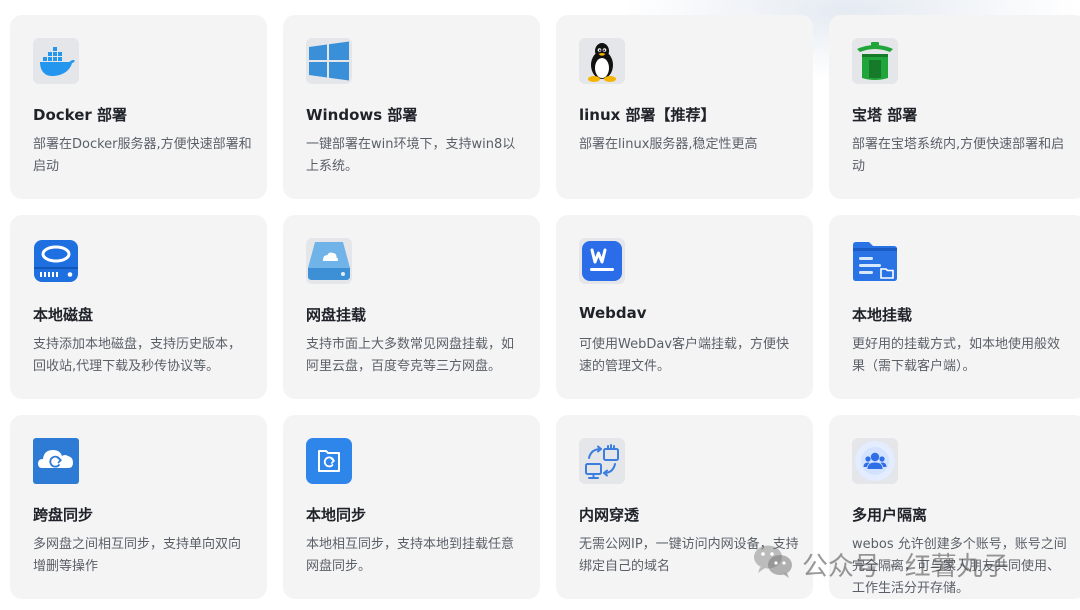  What do you see at coordinates (410, 355) in the screenshot?
I see `card-description: 支持市面上大多数常见网盘挂载，如阿里云盘，百度夸克等三方网盘。` at bounding box center [410, 355].